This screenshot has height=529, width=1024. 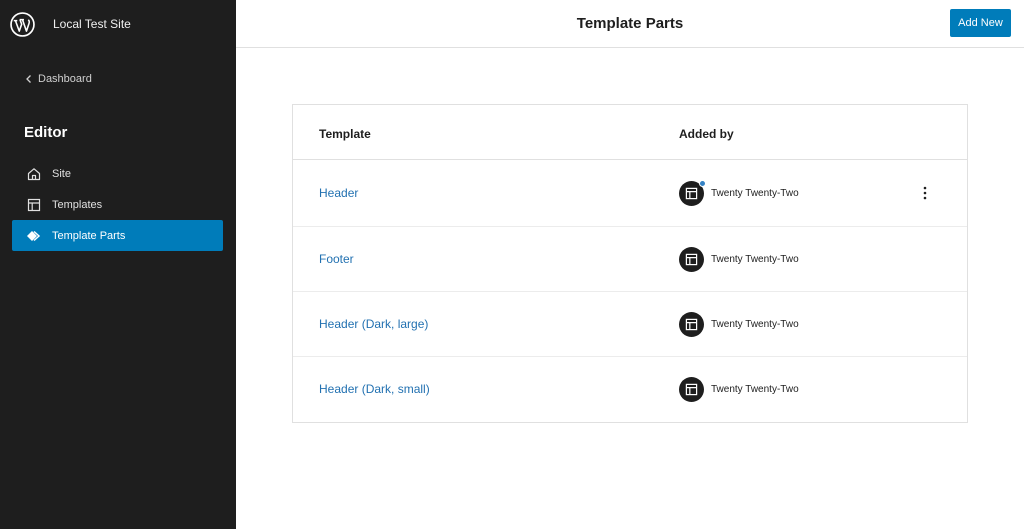 I want to click on sidebar-item-label: Site, so click(x=61, y=173).